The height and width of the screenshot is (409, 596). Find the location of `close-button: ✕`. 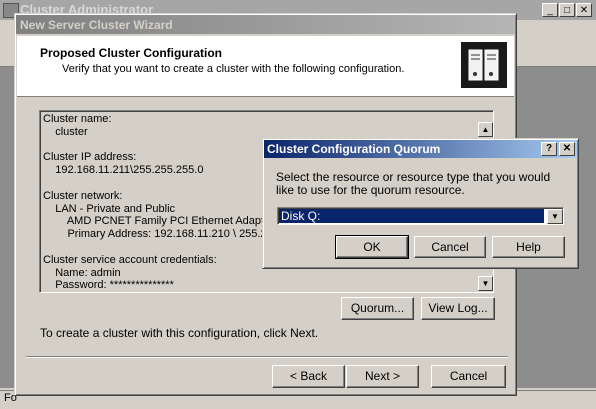

close-button: ✕ is located at coordinates (584, 10).